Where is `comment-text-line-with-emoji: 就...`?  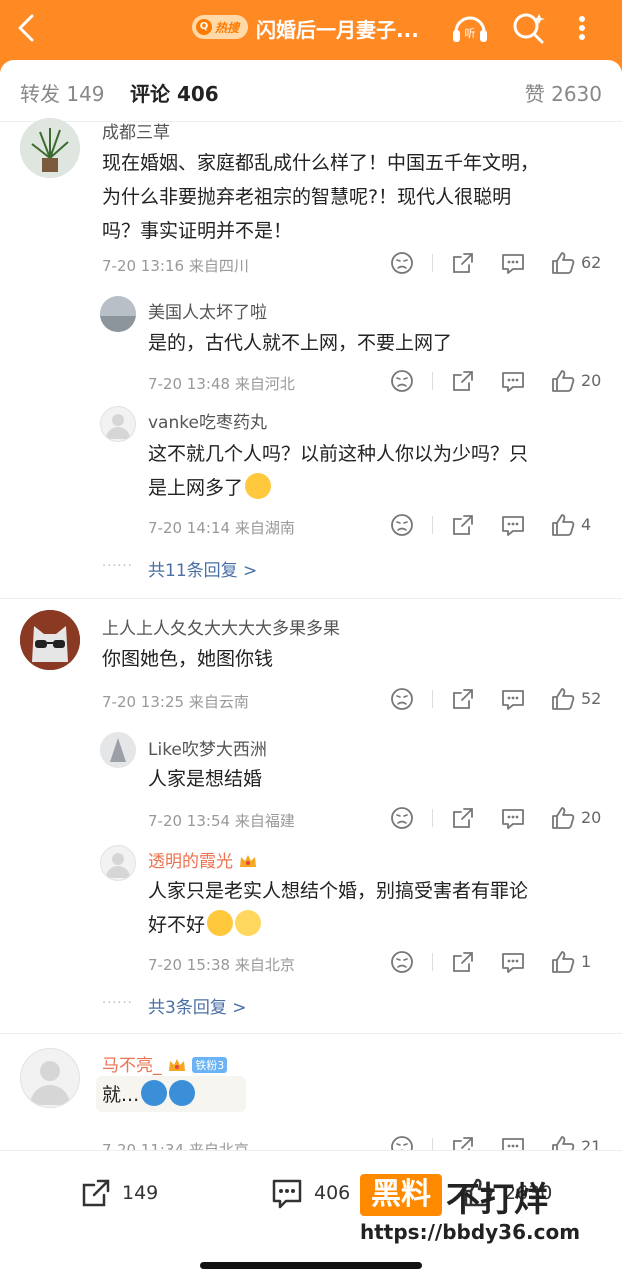 comment-text-line-with-emoji: 就... is located at coordinates (252, 1095).